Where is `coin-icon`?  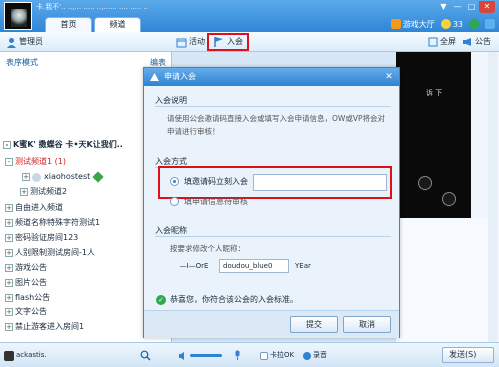
coin-icon is located at coordinates (445, 24).